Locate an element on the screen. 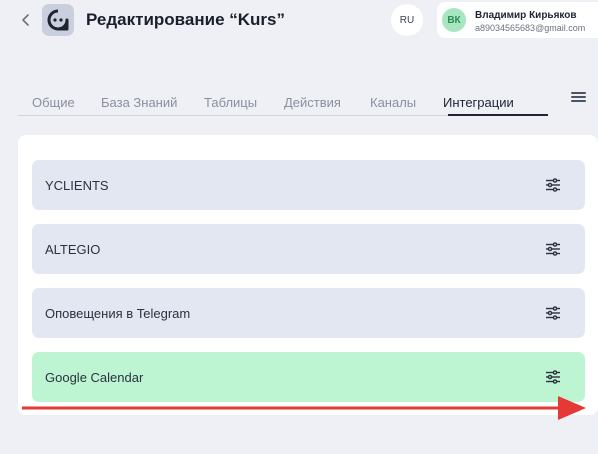 The width and height of the screenshot is (598, 454). tab-channels: Каналы is located at coordinates (393, 102).